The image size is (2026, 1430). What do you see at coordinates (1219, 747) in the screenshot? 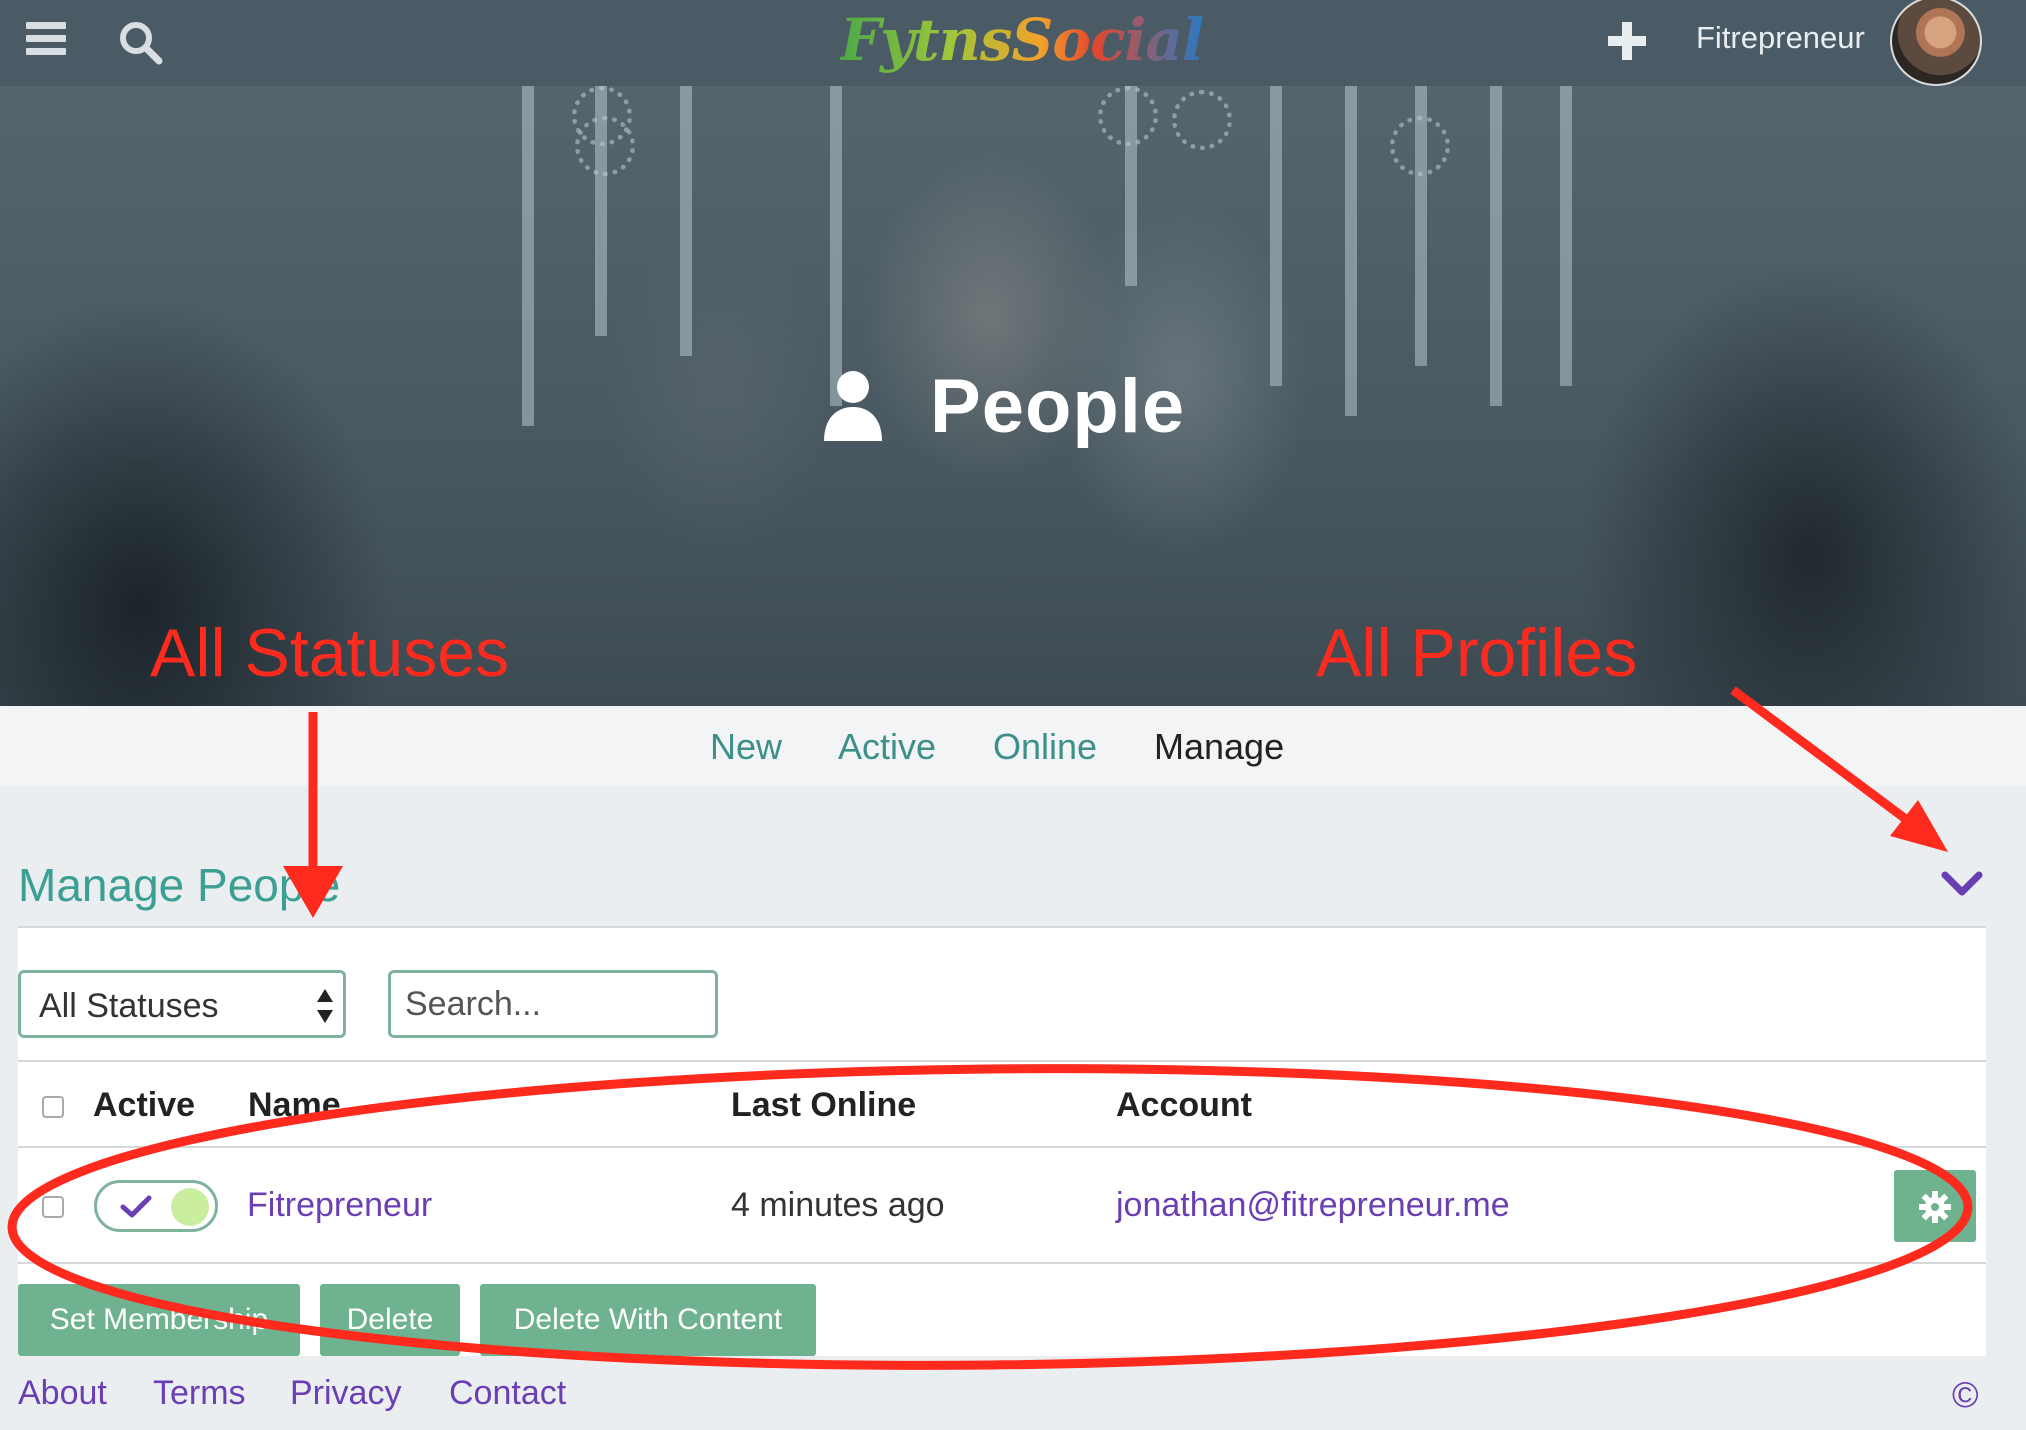
I see `tab-manage: Manage` at bounding box center [1219, 747].